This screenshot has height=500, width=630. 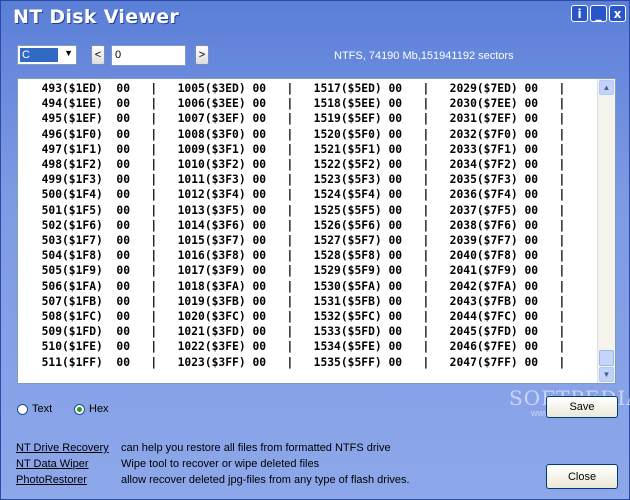 I want to click on drive-select: C ▼, so click(x=47, y=55).